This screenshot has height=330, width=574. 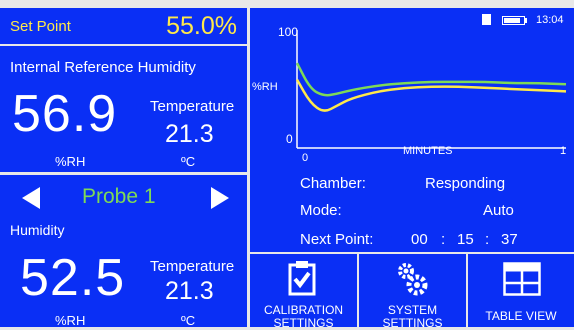 I want to click on probe-next-arrow-icon, so click(x=220, y=198).